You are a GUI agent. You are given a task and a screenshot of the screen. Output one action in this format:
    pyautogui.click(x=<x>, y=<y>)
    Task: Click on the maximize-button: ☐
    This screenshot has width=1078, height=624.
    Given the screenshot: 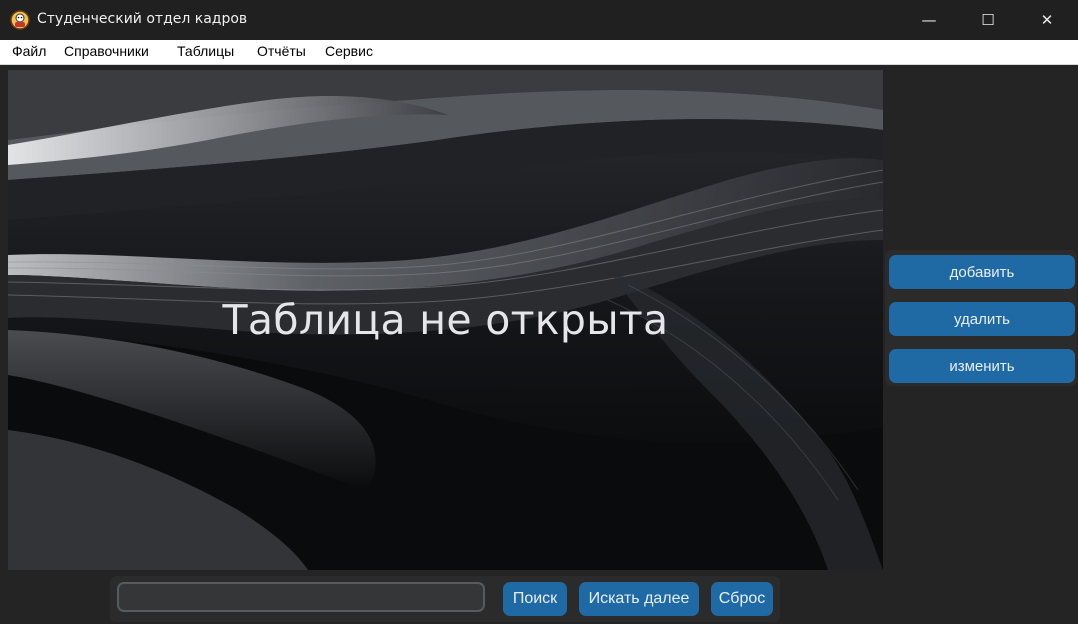 What is the action you would take?
    pyautogui.click(x=988, y=20)
    